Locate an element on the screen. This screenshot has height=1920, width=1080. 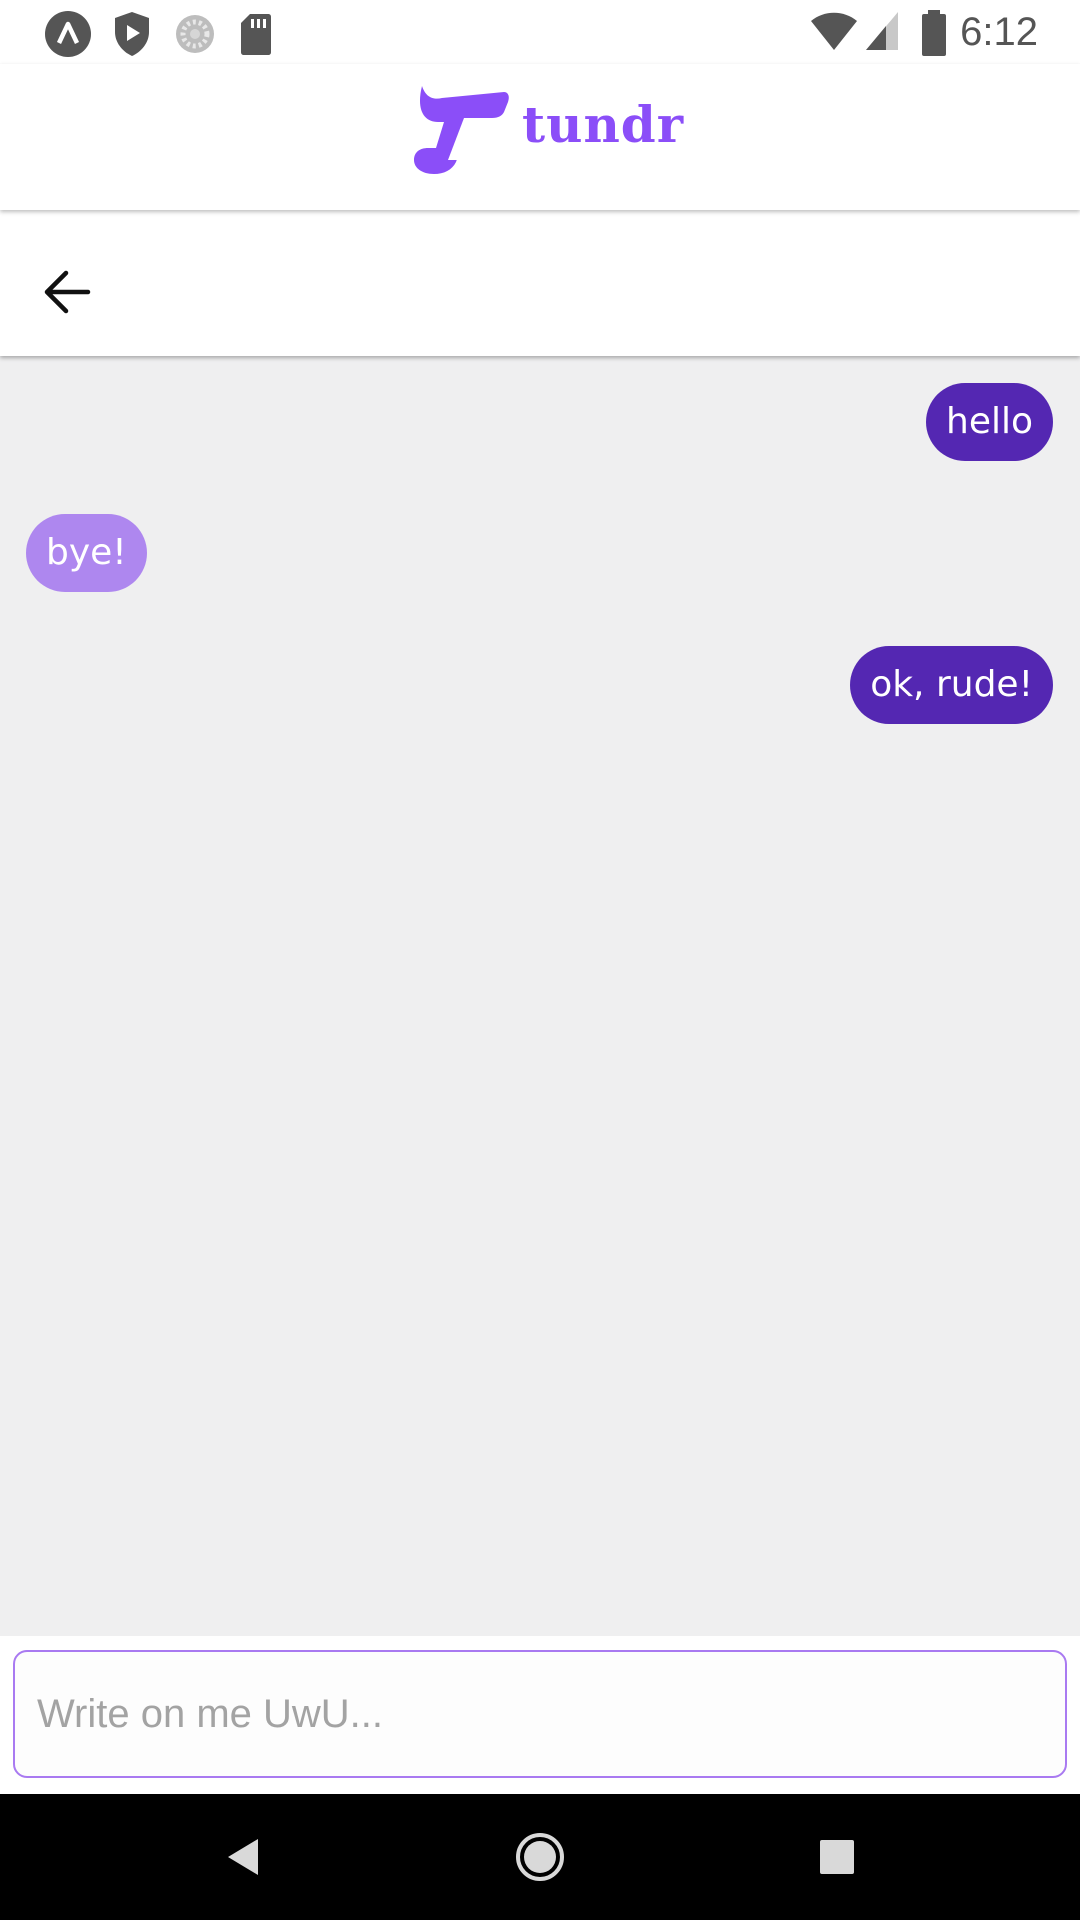
arrow-back-icon is located at coordinates (67, 292).